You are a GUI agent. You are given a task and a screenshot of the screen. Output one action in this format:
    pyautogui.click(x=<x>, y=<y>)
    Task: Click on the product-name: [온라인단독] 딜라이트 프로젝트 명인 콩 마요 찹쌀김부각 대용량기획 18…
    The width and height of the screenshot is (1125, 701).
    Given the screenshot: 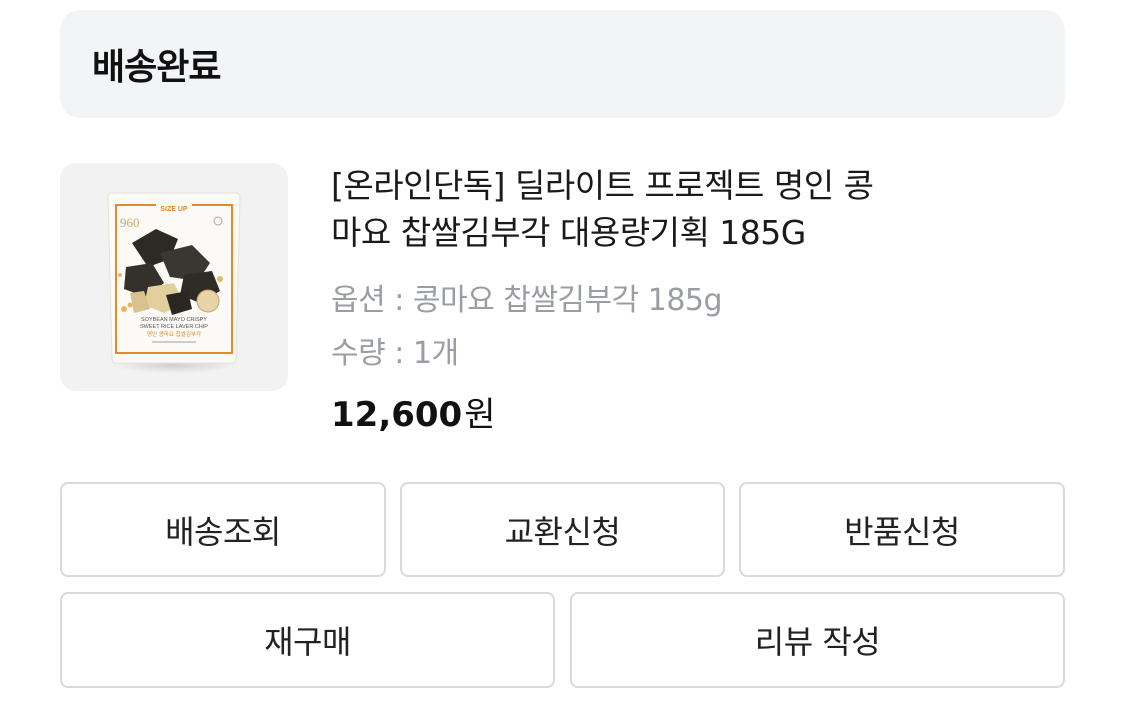 What is the action you would take?
    pyautogui.click(x=651, y=209)
    